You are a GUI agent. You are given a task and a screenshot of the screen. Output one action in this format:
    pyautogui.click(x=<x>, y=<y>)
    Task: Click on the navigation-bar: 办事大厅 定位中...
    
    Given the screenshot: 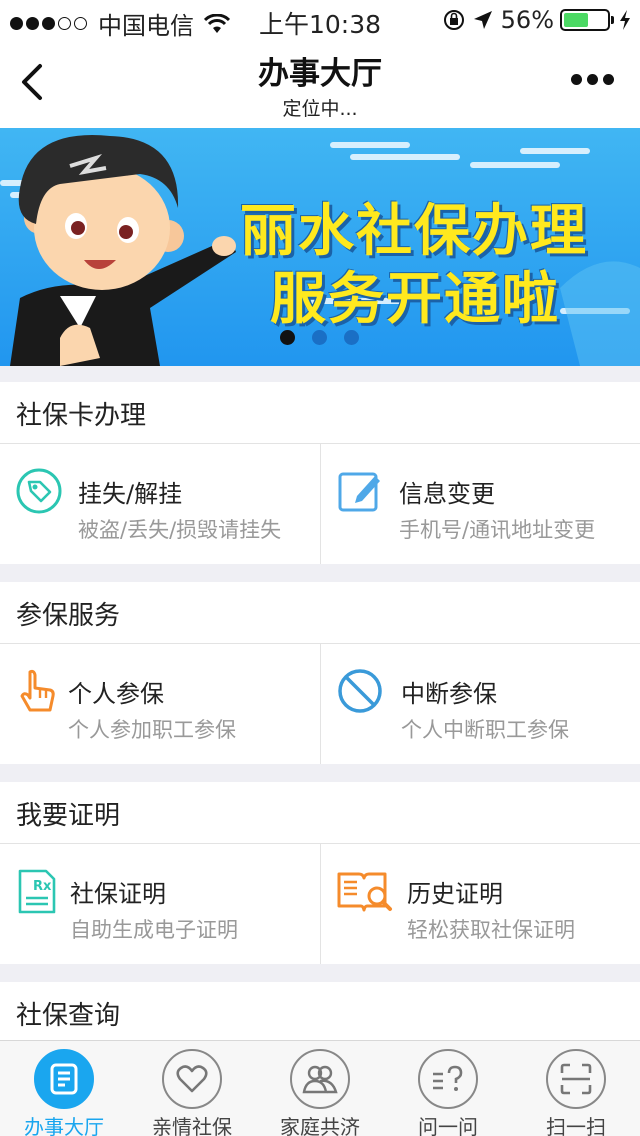 What is the action you would take?
    pyautogui.click(x=320, y=84)
    